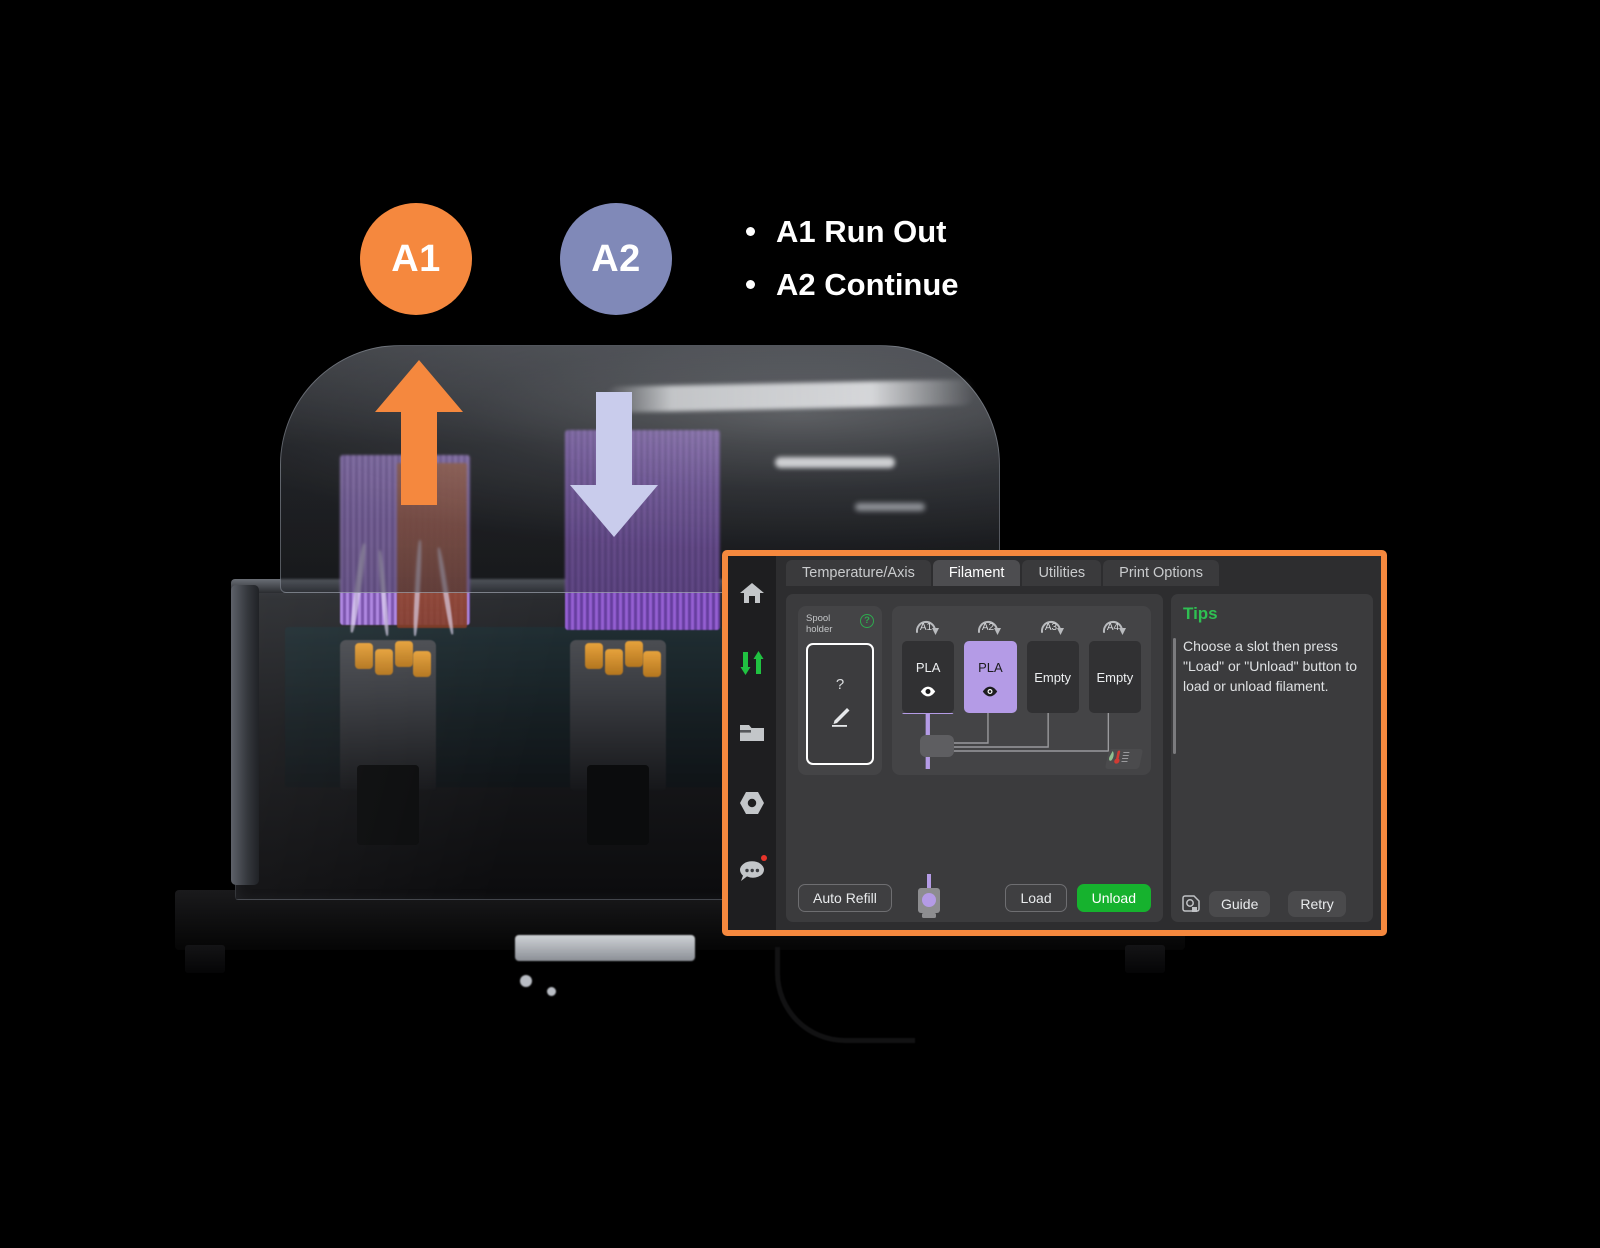 The width and height of the screenshot is (1600, 1248). Describe the element at coordinates (990, 677) in the screenshot. I see `slot-card-a2: PLA` at that location.